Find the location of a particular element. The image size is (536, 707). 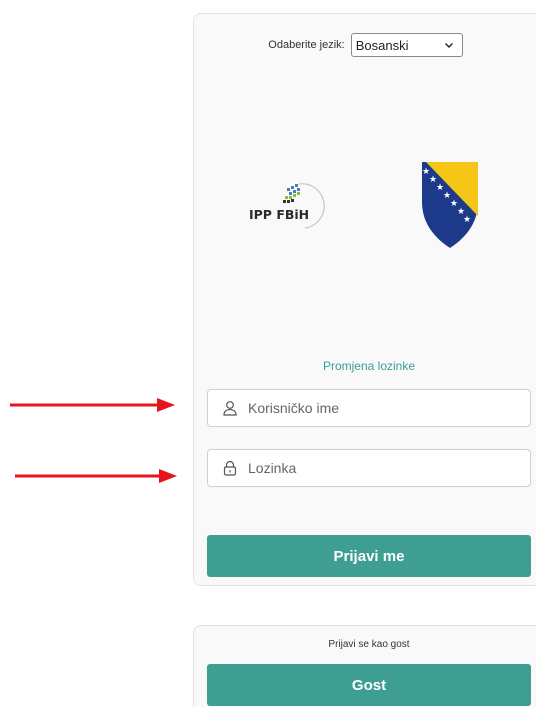

ipp-fbih-logo: IPP FBiH is located at coordinates (287, 206).